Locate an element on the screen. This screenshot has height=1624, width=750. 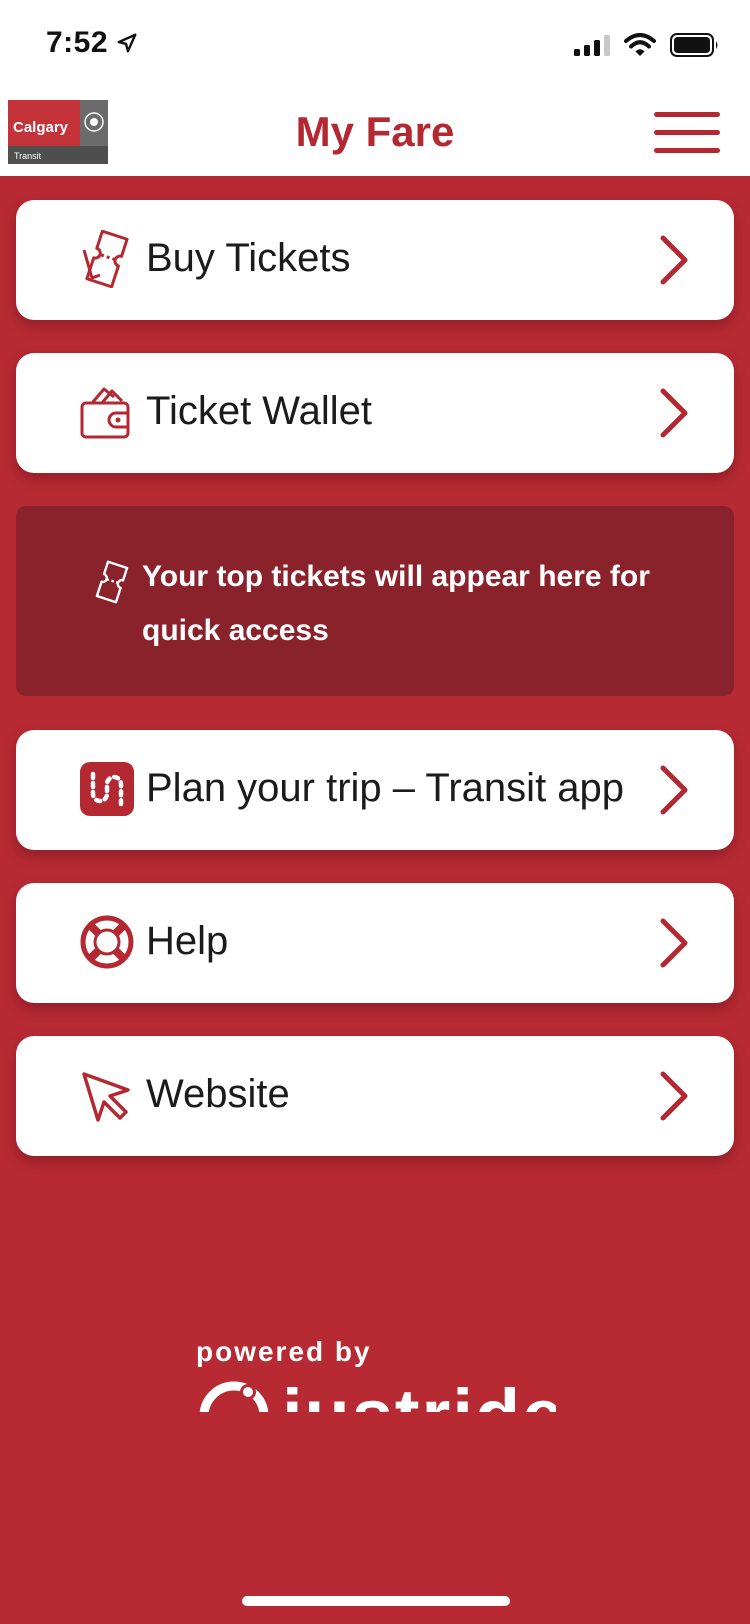
plan-trip-button: Plan your trip – Transit app is located at coordinates (375, 790).